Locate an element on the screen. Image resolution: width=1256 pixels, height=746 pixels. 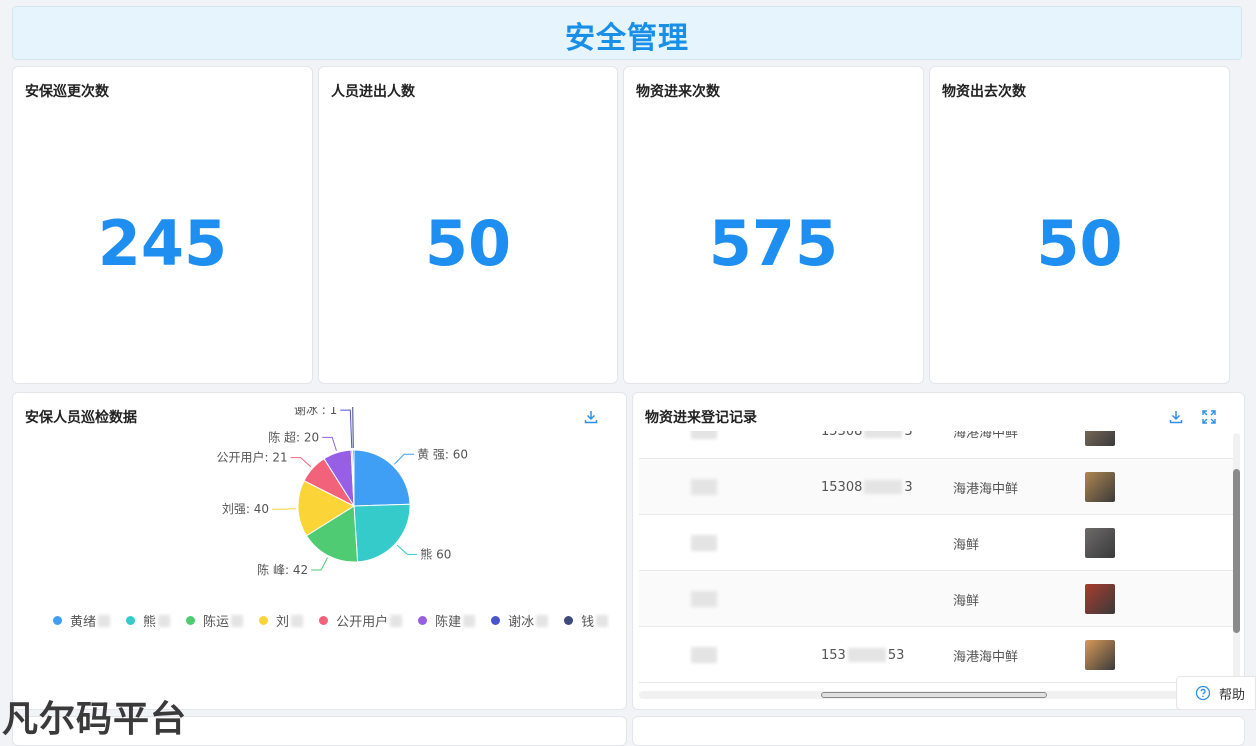
legend-item: 黄绪 is located at coordinates (82, 620).